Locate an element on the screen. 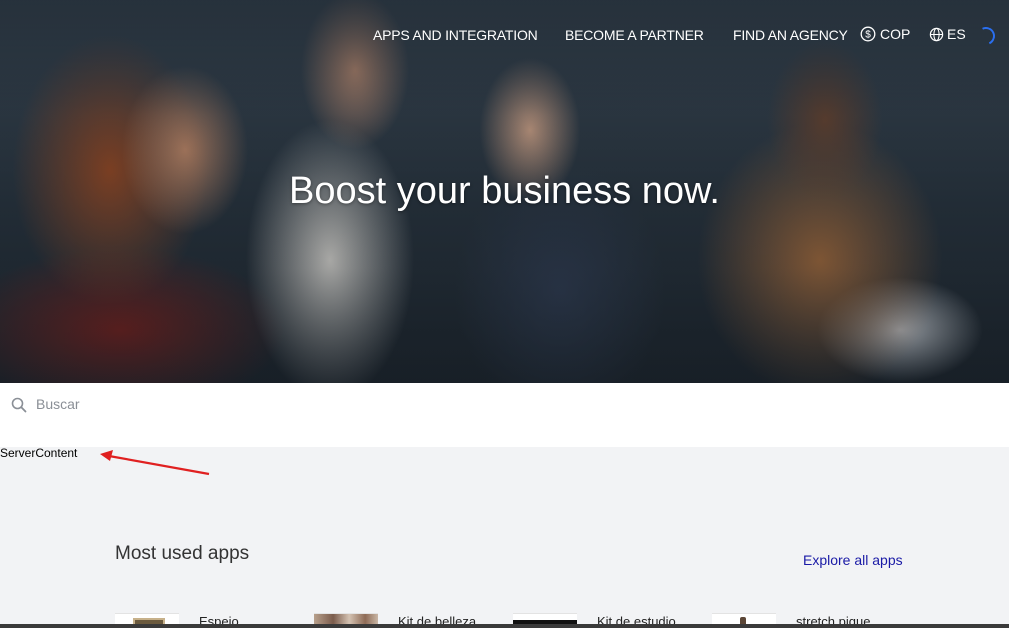  currency-icon: $ is located at coordinates (868, 34).